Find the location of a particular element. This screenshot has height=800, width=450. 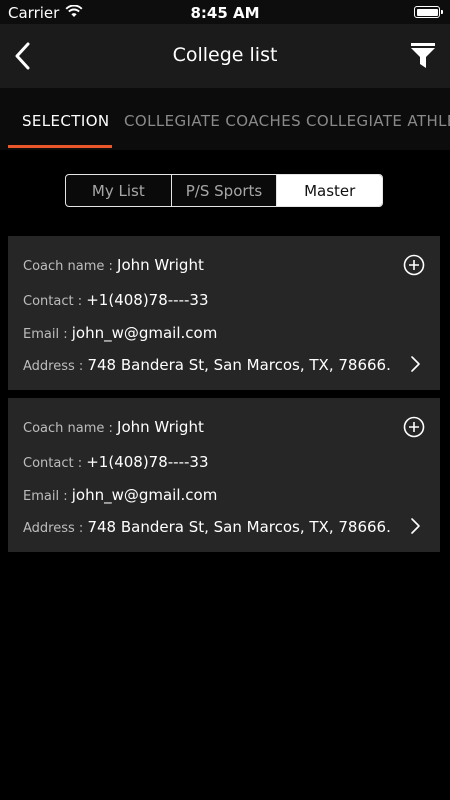

list-segmented-control: My List P/S Sports Master is located at coordinates (224, 190).